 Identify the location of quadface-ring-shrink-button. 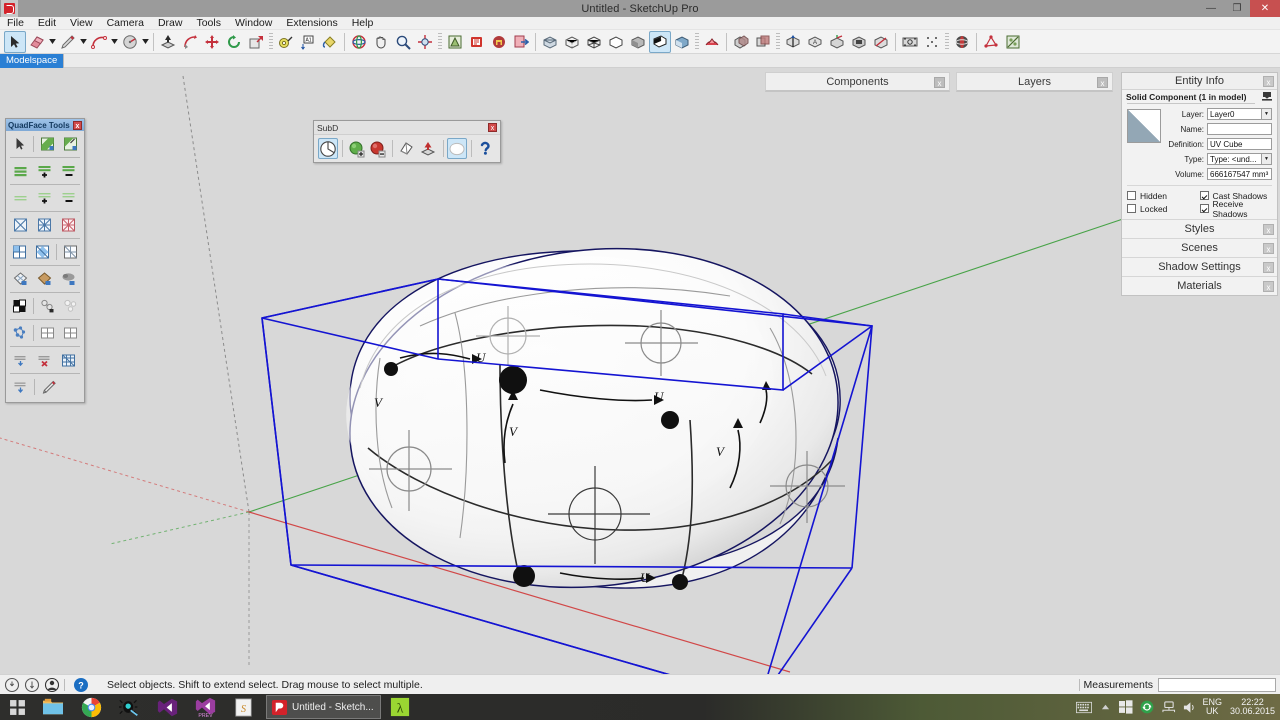
(68, 198).